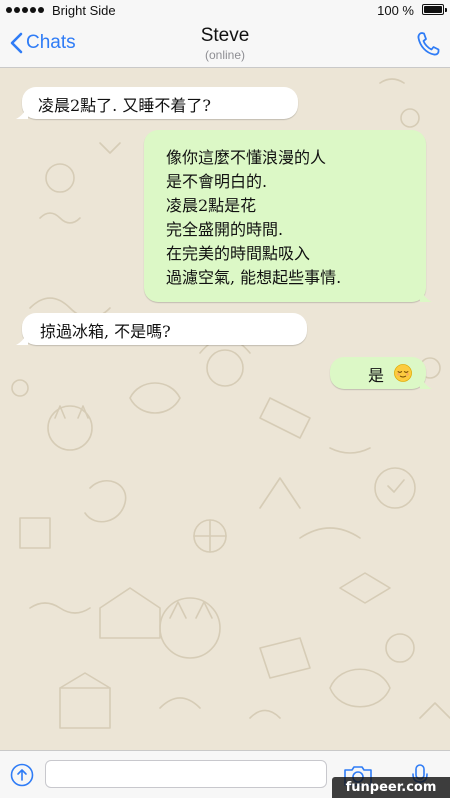 This screenshot has height=798, width=450. What do you see at coordinates (238, 253) in the screenshot?
I see `message-line: 在完美的時間點吸入` at bounding box center [238, 253].